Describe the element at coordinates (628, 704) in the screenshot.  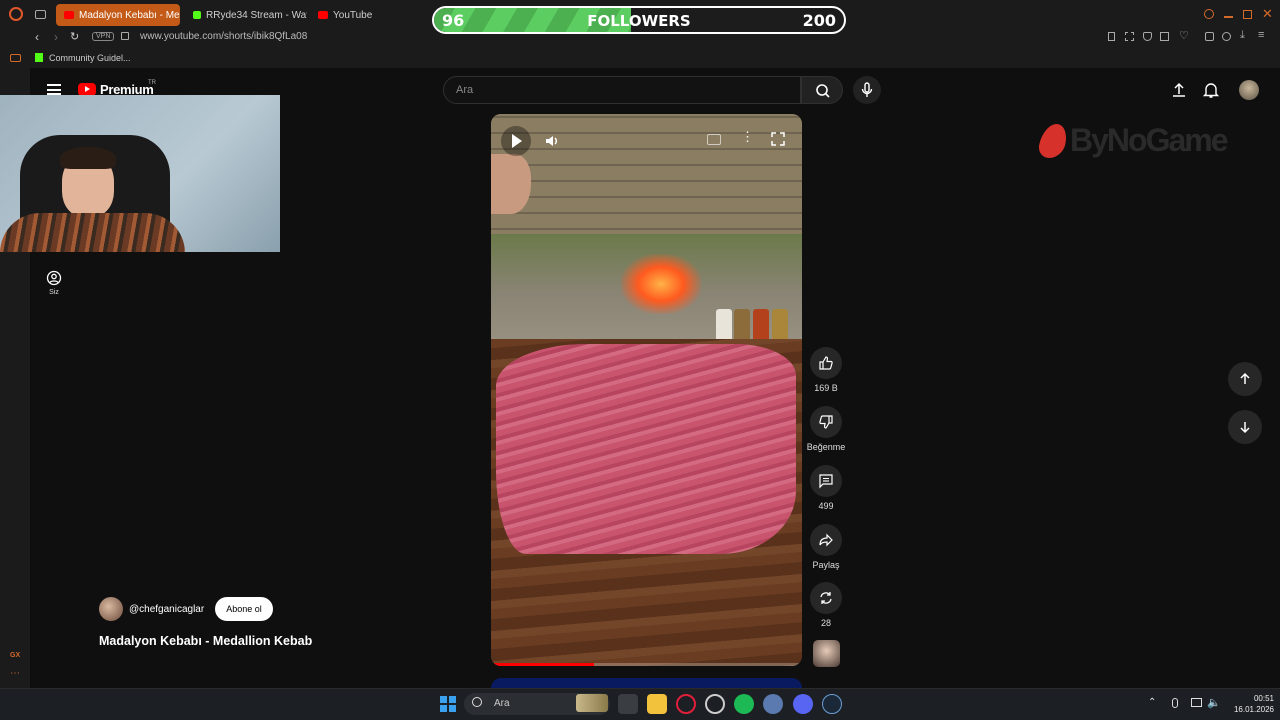
I see `task-view-icon` at that location.